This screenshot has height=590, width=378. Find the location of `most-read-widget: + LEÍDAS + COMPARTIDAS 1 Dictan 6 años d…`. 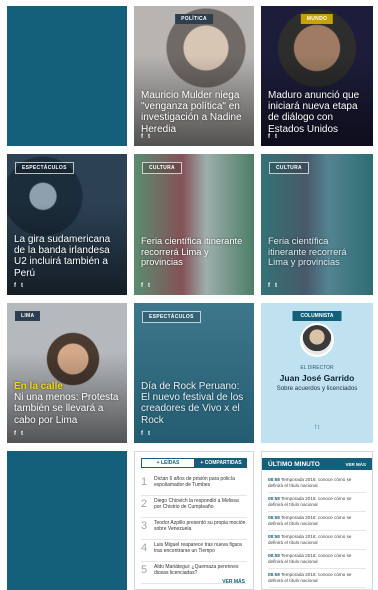

most-read-widget: + LEÍDAS + COMPARTIDAS 1 Dictan 6 años d… is located at coordinates (194, 520).